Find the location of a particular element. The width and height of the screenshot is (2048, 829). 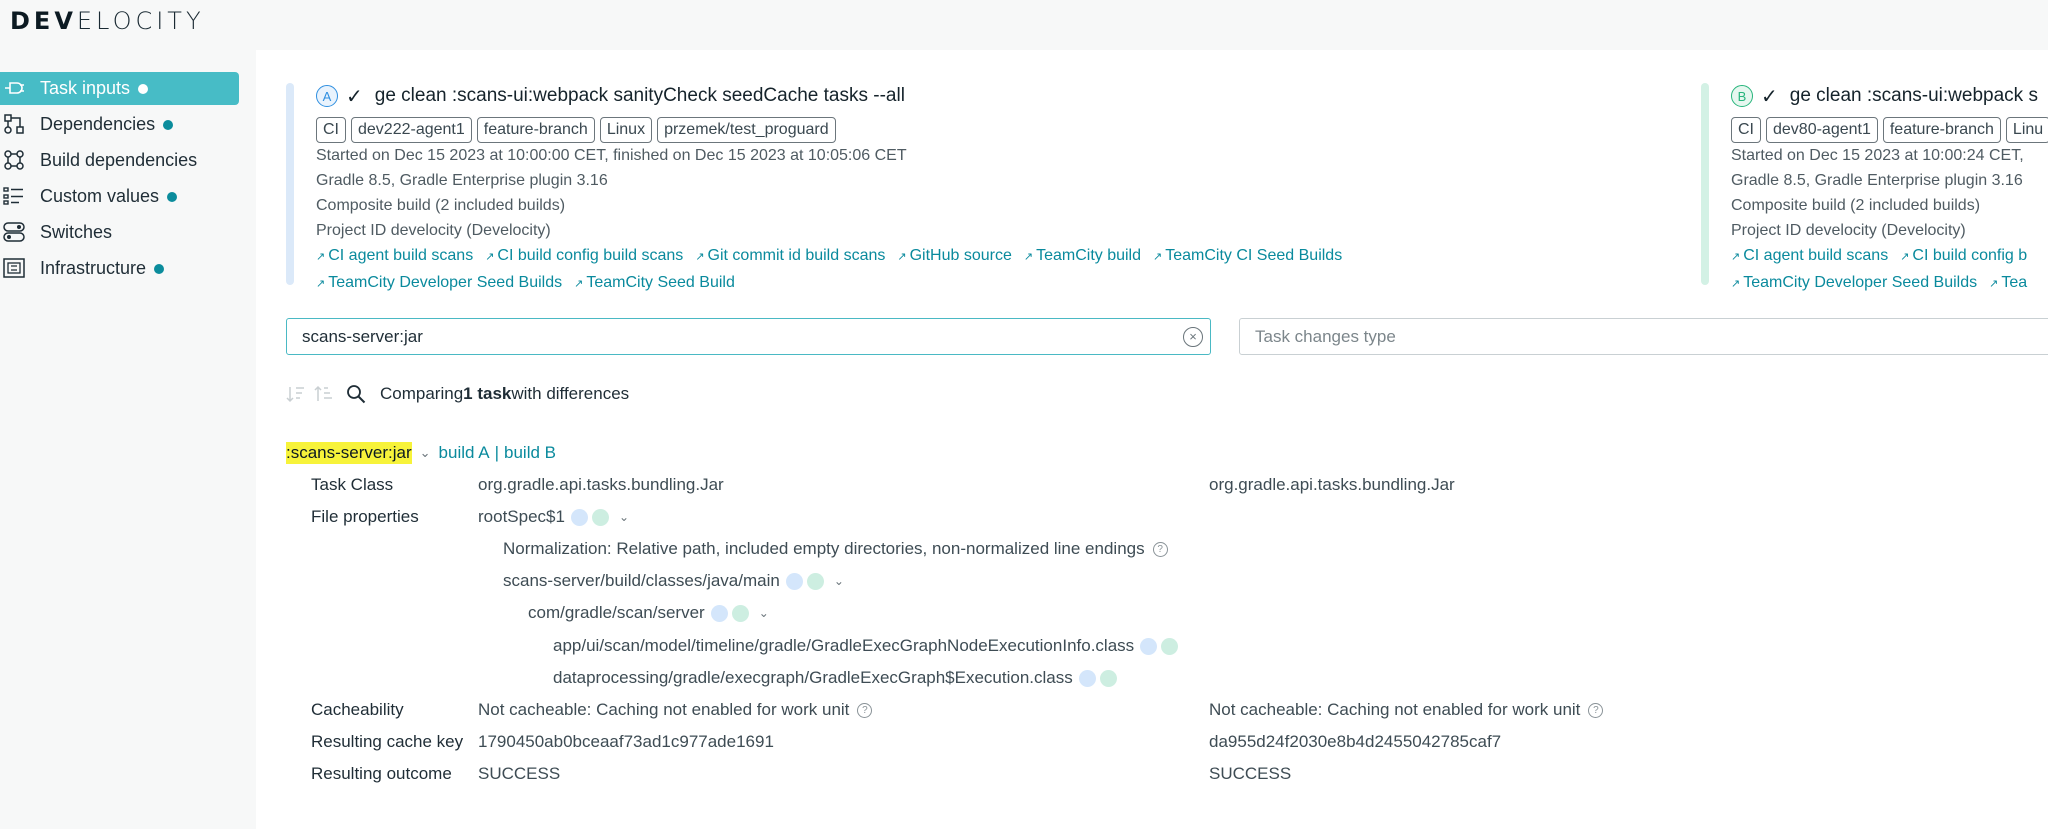

build-b-link: build B is located at coordinates (530, 453).